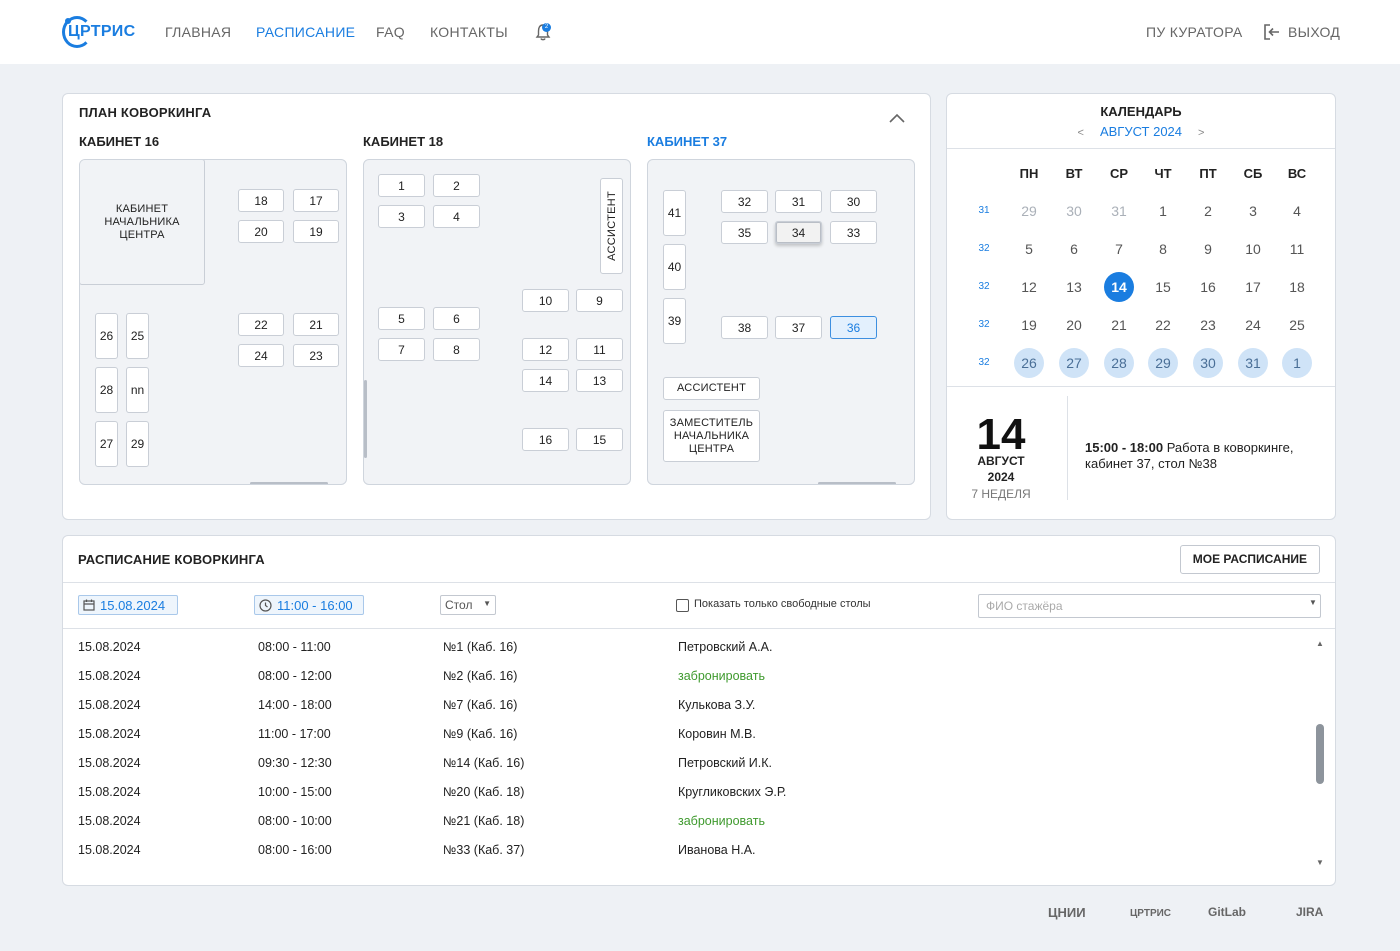 This screenshot has width=1400, height=951. What do you see at coordinates (1297, 211) in the screenshot?
I see `calendar-day: 4` at bounding box center [1297, 211].